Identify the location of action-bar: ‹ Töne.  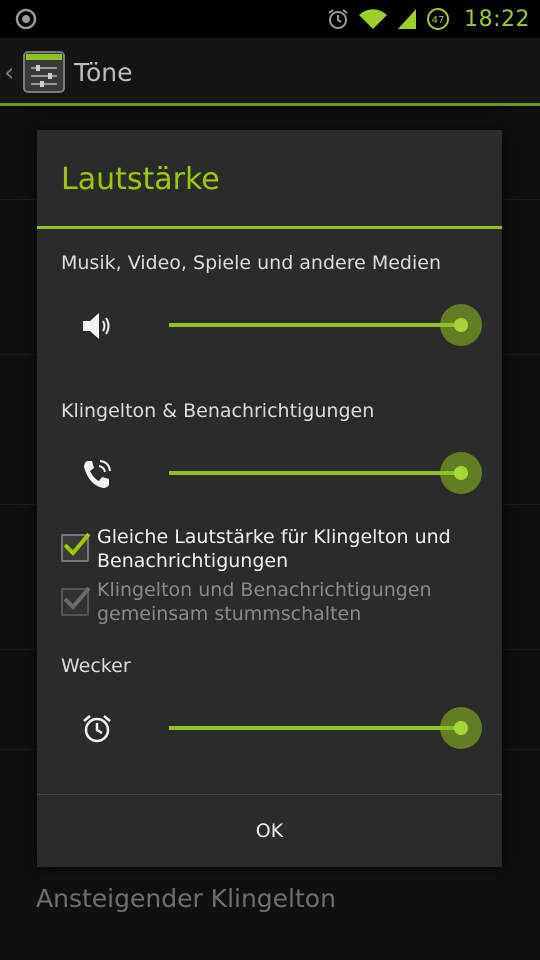
(270, 72).